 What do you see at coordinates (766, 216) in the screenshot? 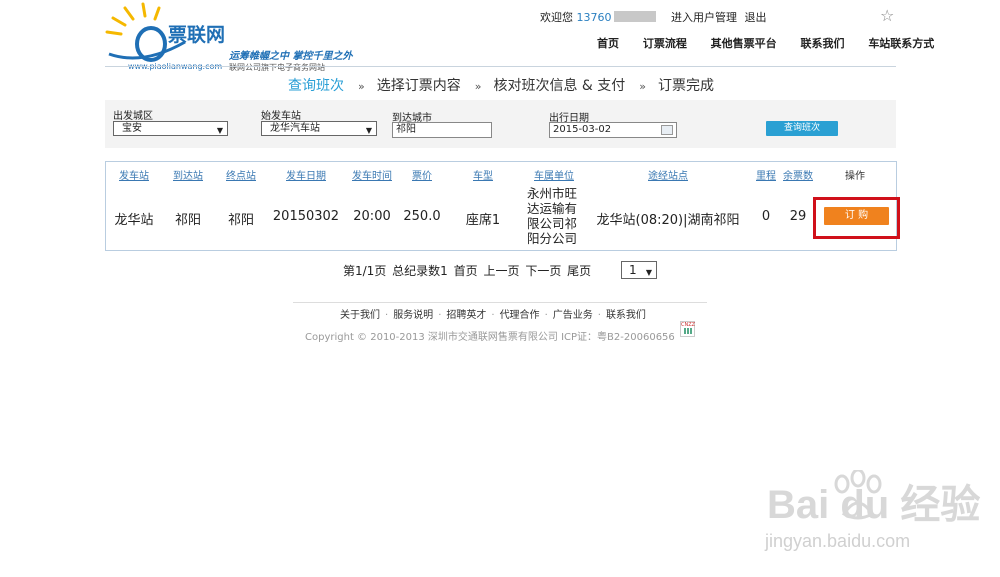
I see `cell-mileage: 0` at bounding box center [766, 216].